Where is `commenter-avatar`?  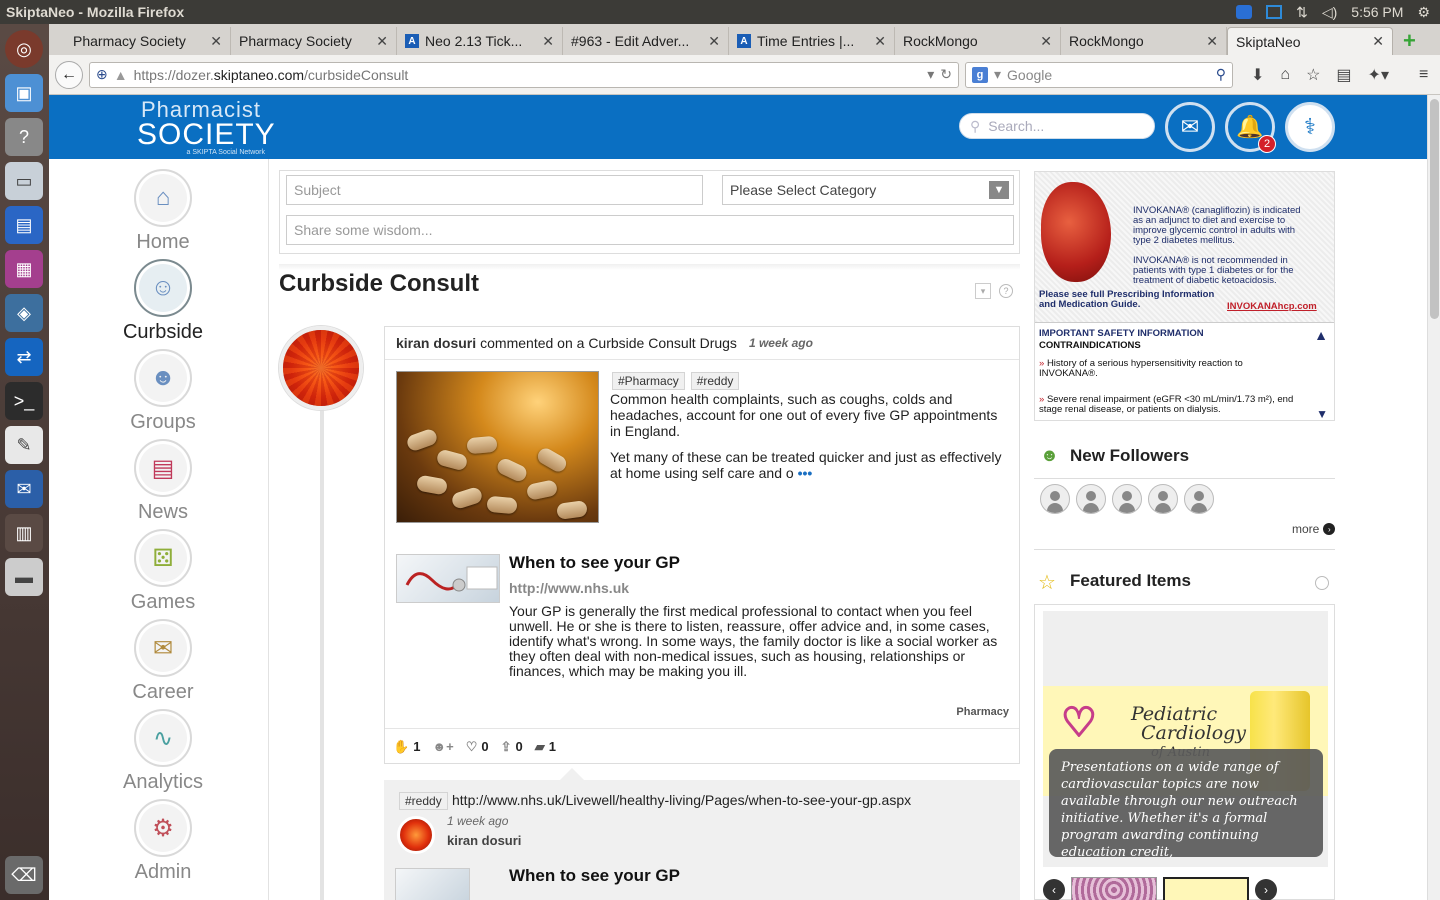 commenter-avatar is located at coordinates (416, 835).